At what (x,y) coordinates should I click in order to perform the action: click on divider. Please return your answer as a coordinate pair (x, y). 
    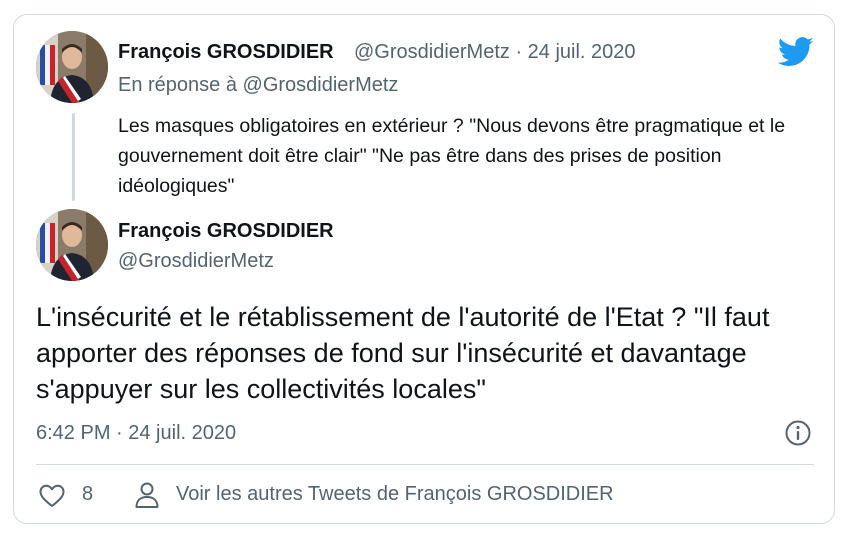
    Looking at the image, I should click on (425, 464).